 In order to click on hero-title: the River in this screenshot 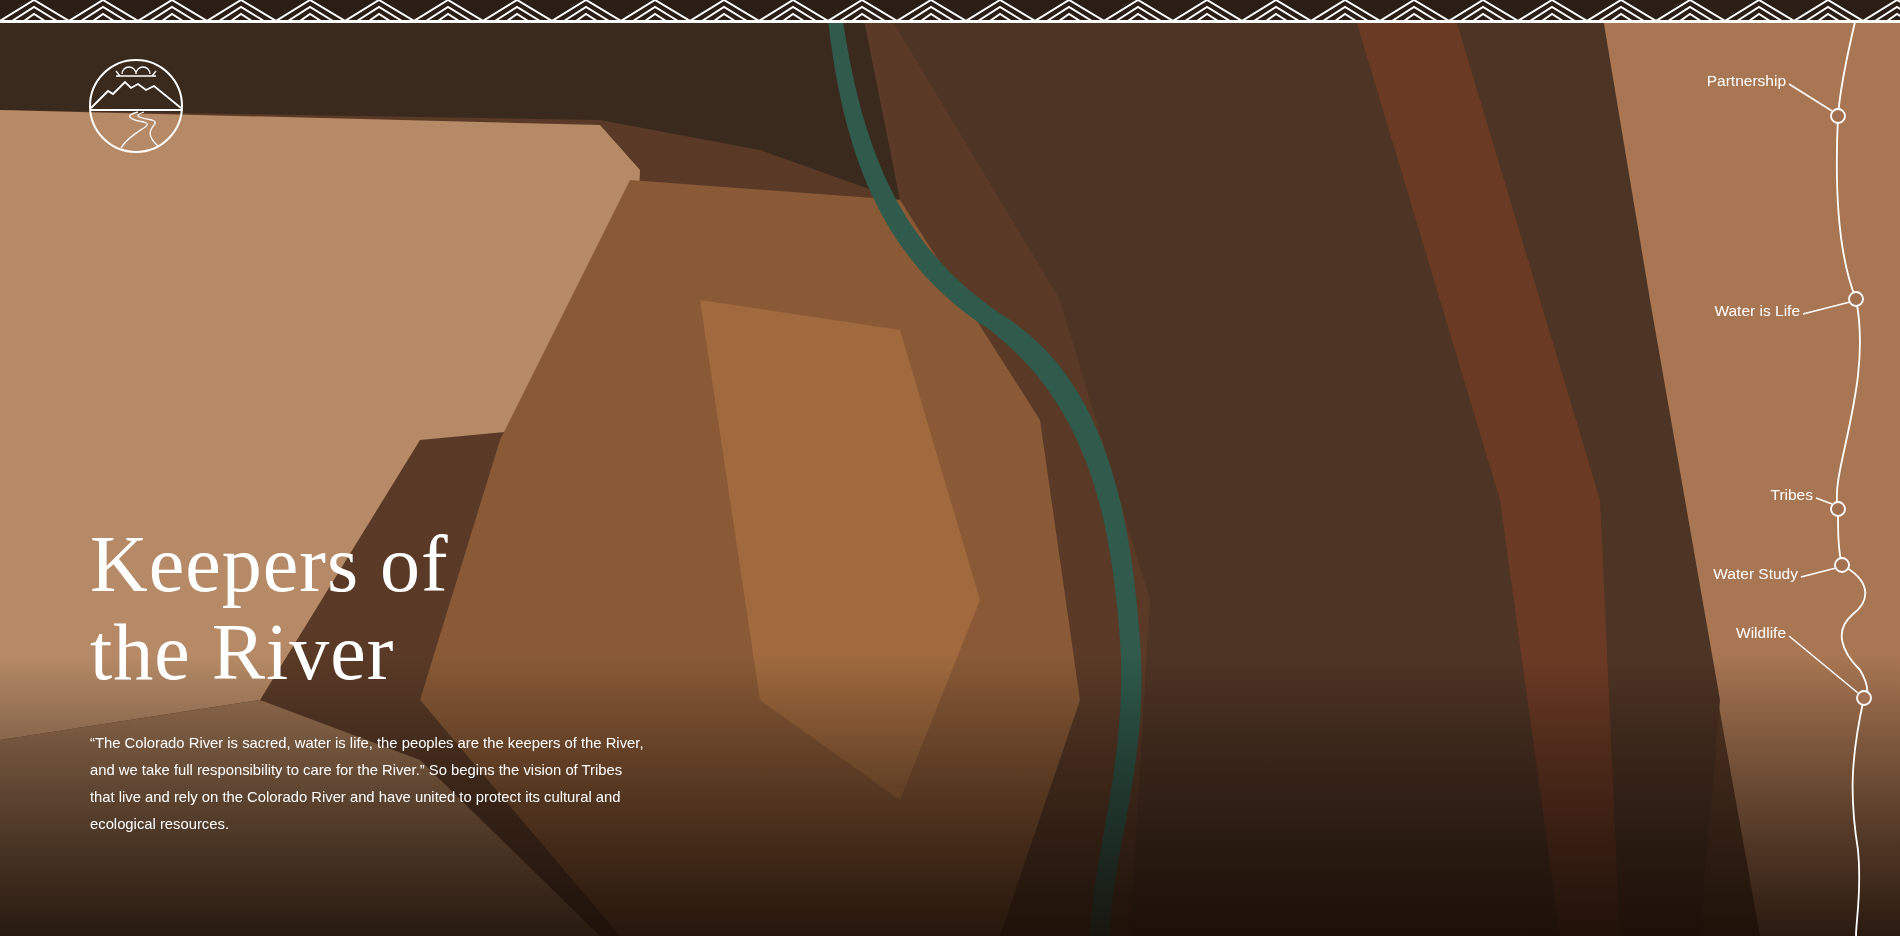, I will do `click(243, 652)`.